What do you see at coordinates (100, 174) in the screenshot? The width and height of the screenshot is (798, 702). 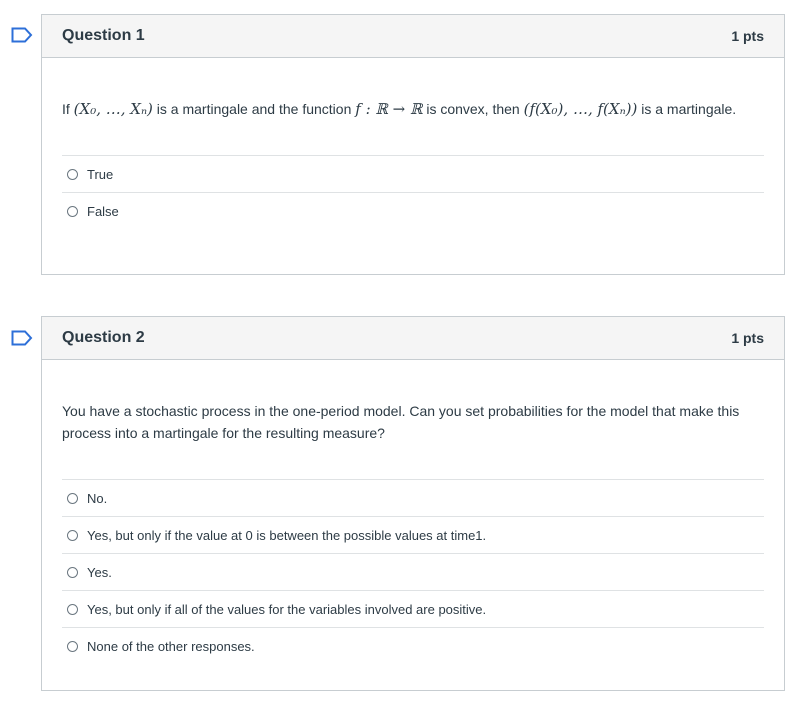 I see `answer-label: True` at bounding box center [100, 174].